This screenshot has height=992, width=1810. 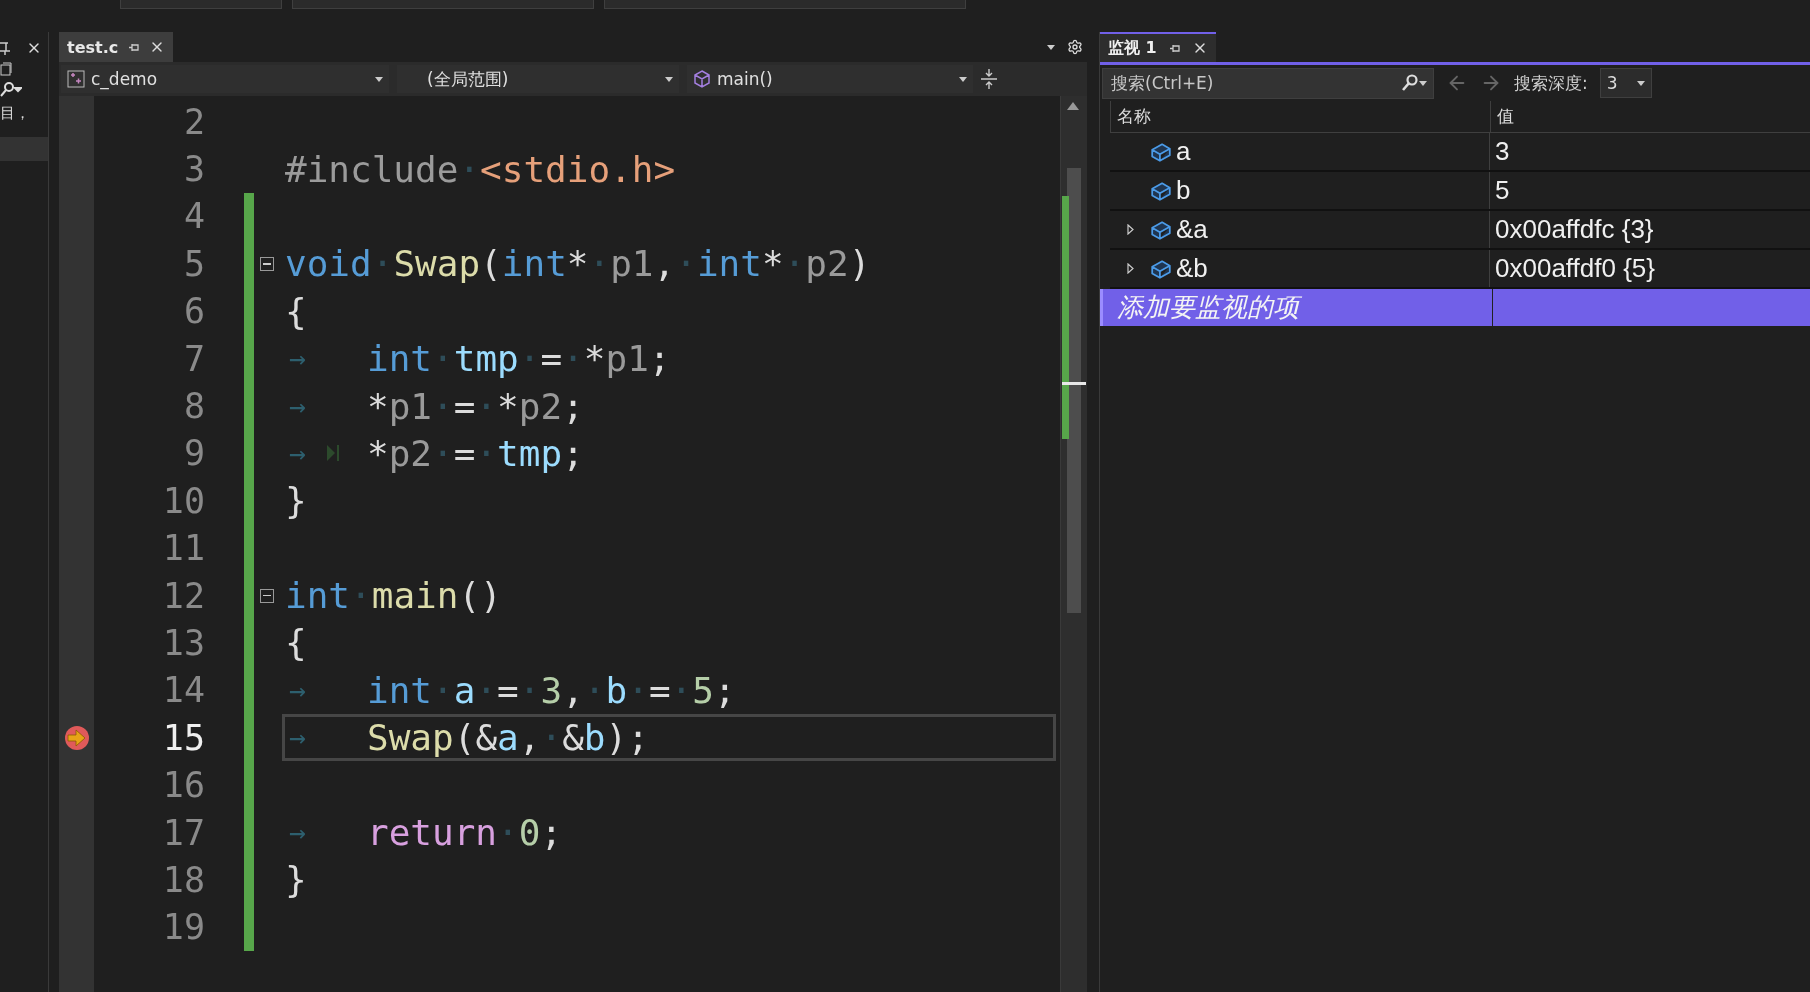 I want to click on column-header: 值, so click(x=1650, y=116).